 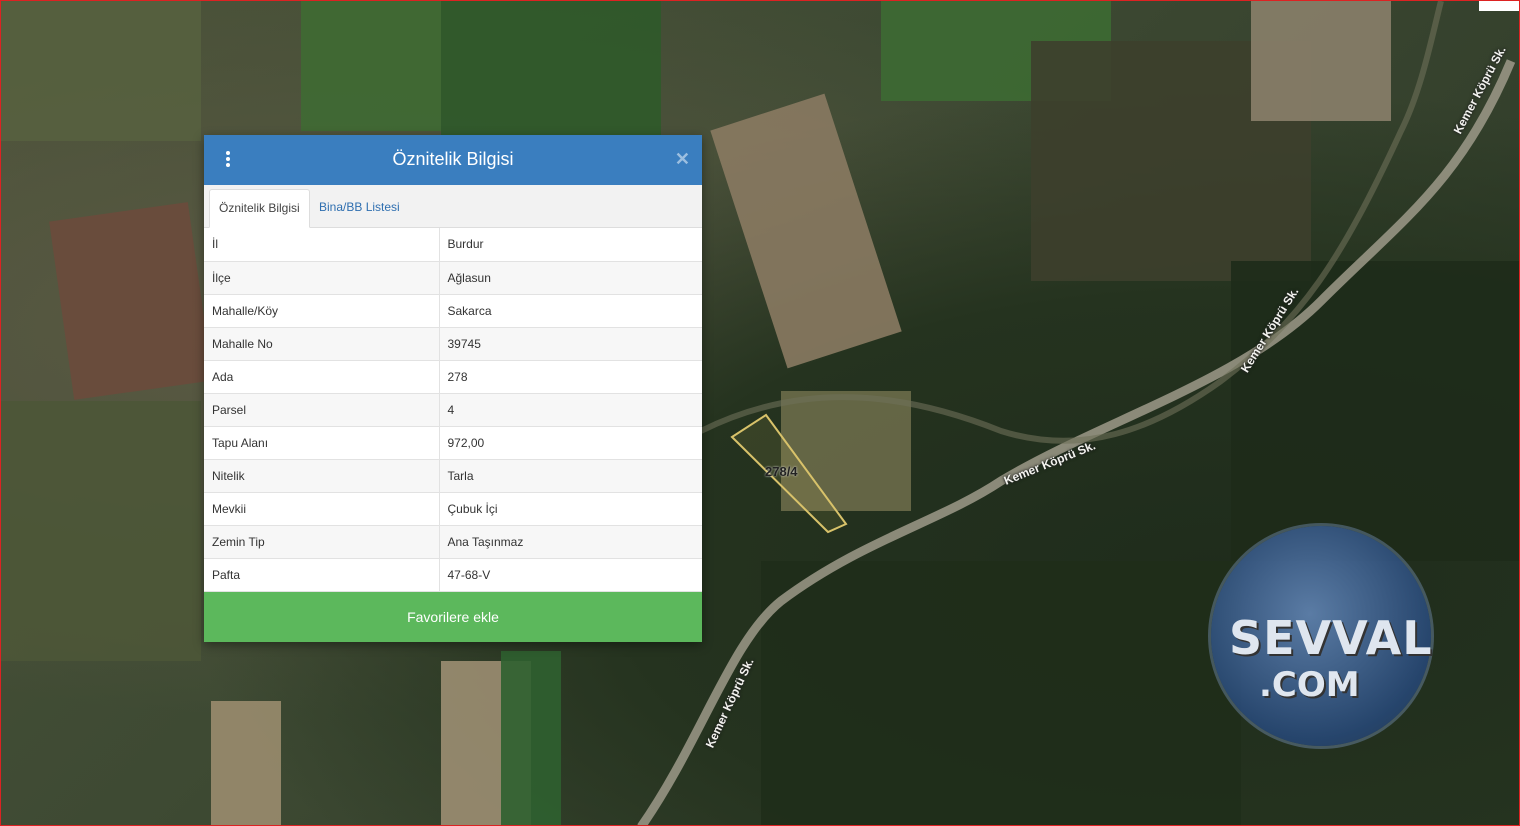 I want to click on attribute-key: Ada, so click(x=322, y=377).